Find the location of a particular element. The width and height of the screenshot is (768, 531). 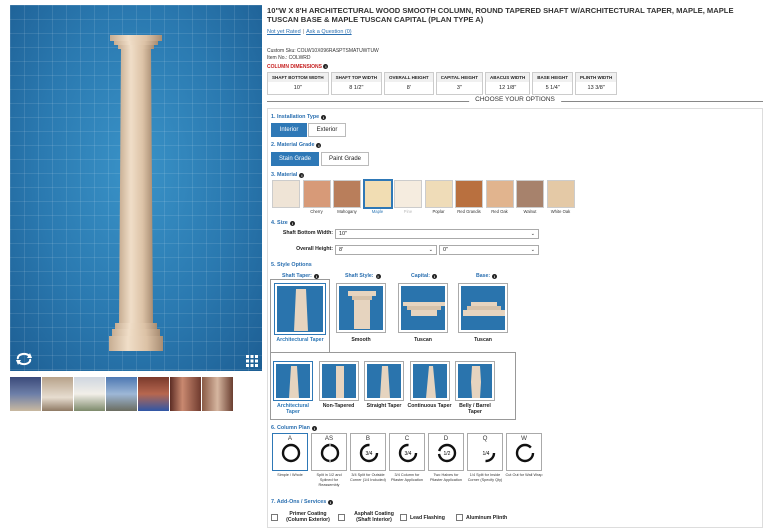

svg-text: 1/4 is located at coordinates (486, 454).